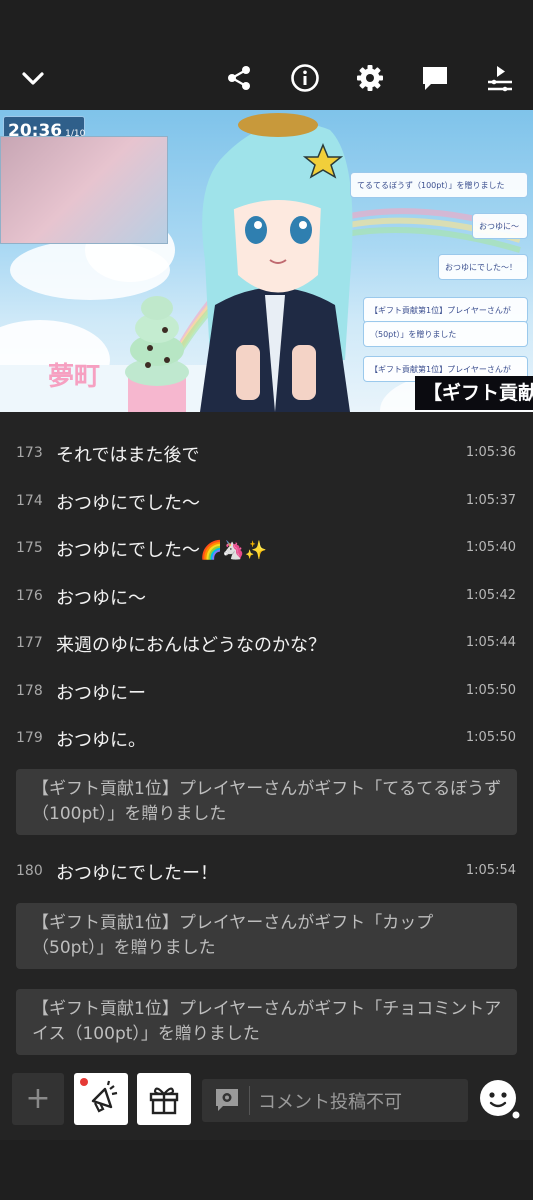 This screenshot has width=533, height=1200. What do you see at coordinates (266, 452) in the screenshot?
I see `comment-row: 173 それではまた後で 1:05:36` at bounding box center [266, 452].